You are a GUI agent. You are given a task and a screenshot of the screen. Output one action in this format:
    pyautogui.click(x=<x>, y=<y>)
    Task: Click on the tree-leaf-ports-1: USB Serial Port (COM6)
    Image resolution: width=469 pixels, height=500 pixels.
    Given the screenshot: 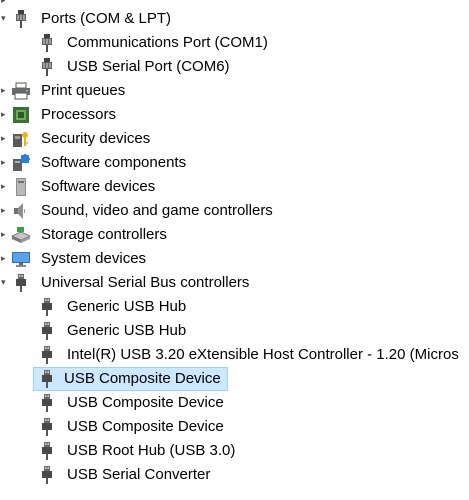 What is the action you would take?
    pyautogui.click(x=134, y=67)
    